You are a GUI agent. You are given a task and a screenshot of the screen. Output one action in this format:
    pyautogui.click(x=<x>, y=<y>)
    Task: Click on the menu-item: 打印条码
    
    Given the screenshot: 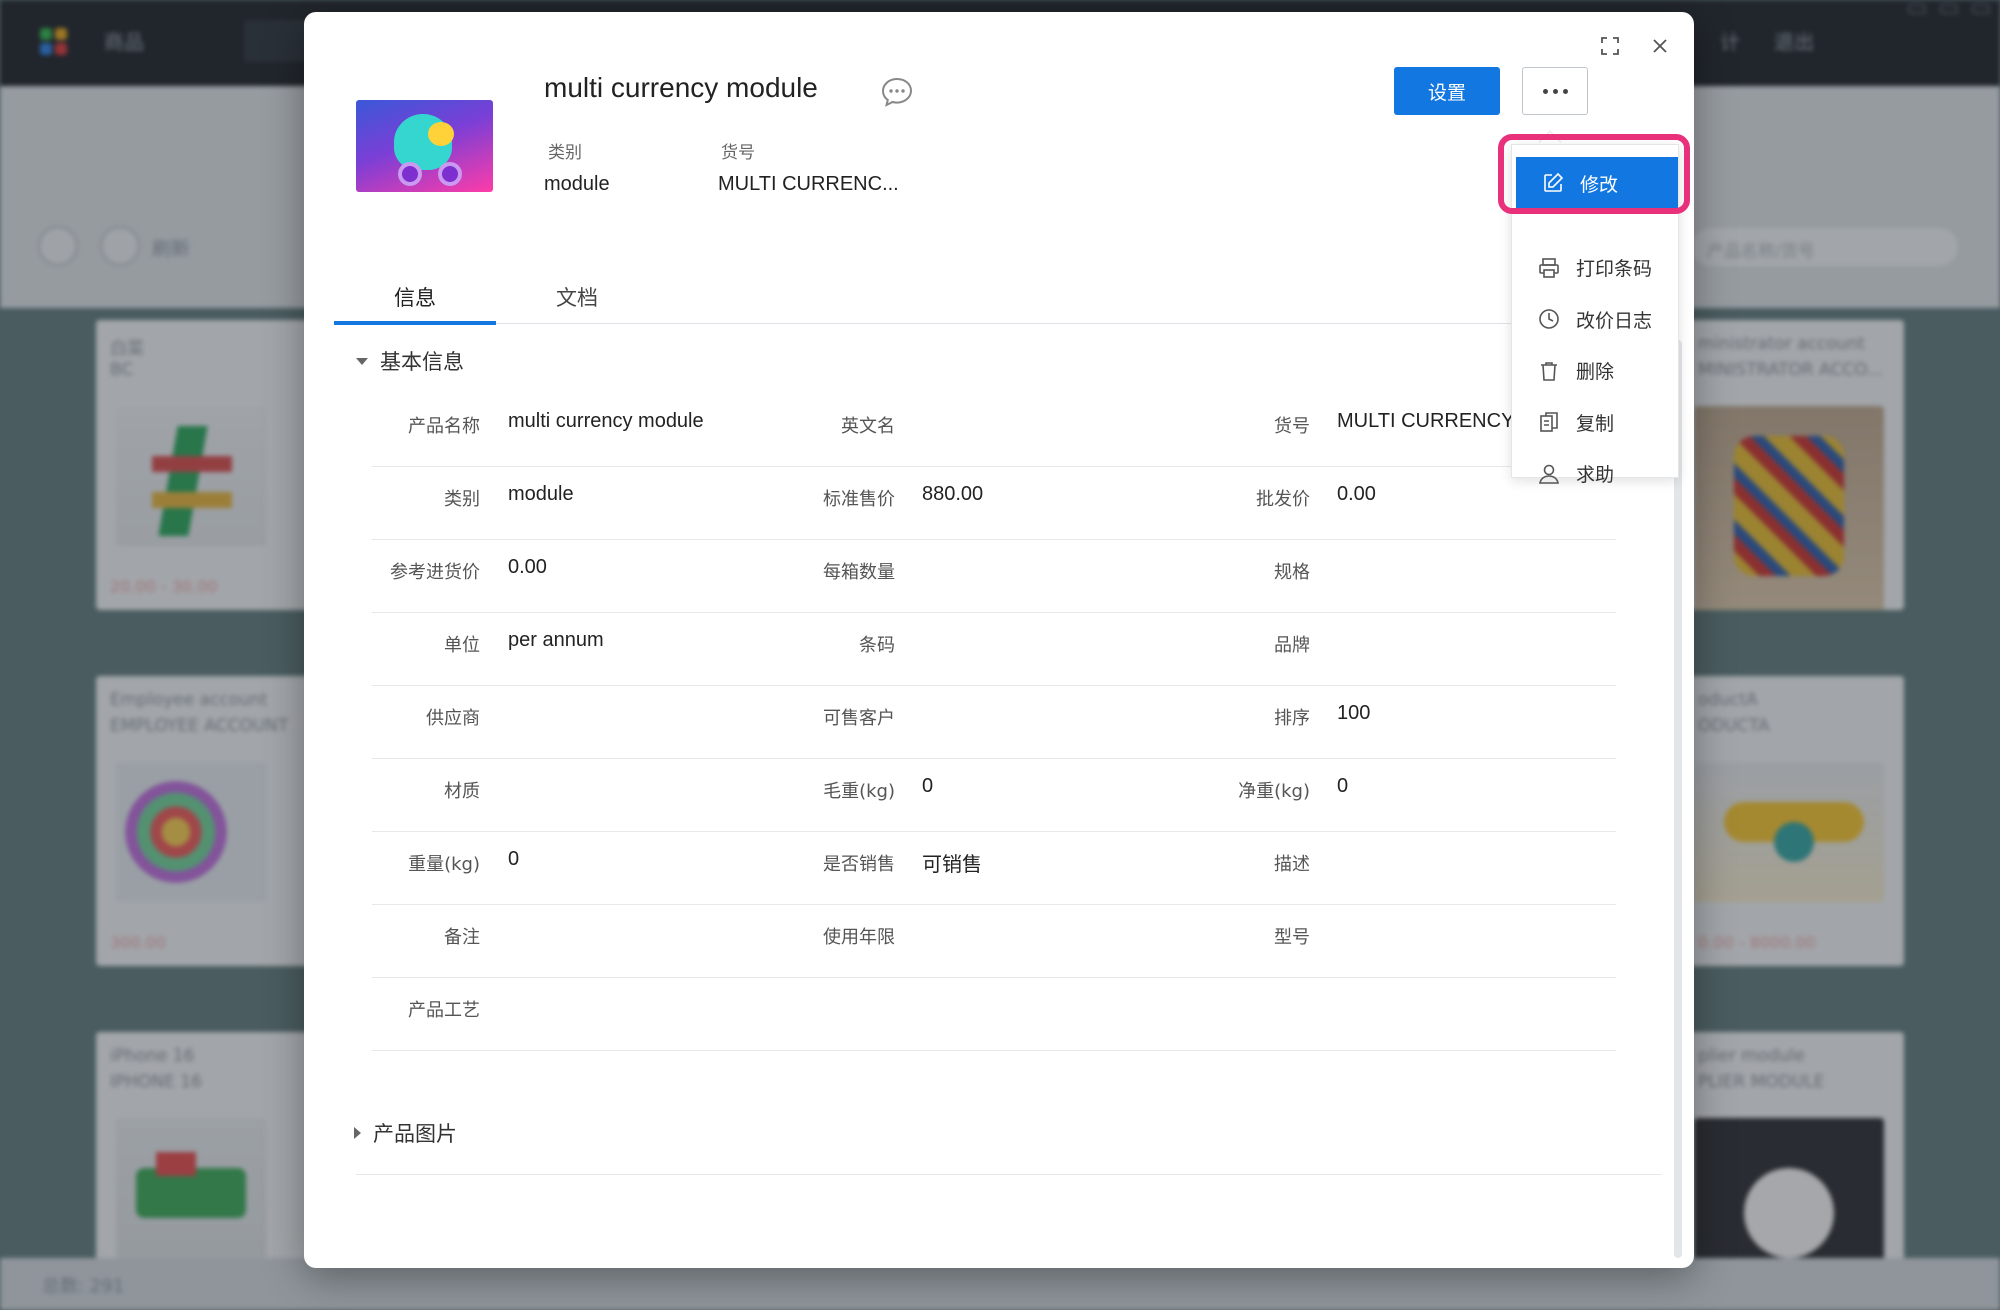 What is the action you would take?
    pyautogui.click(x=1596, y=268)
    